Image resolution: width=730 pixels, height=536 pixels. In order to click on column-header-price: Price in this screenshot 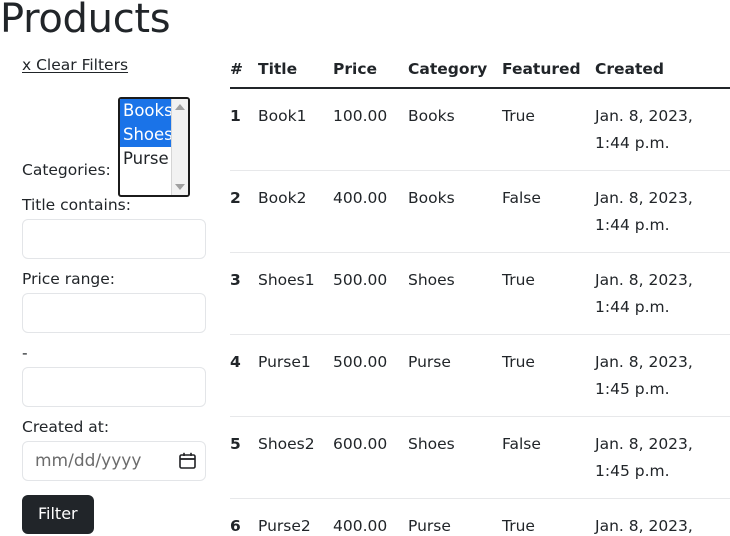, I will do `click(370, 74)`.